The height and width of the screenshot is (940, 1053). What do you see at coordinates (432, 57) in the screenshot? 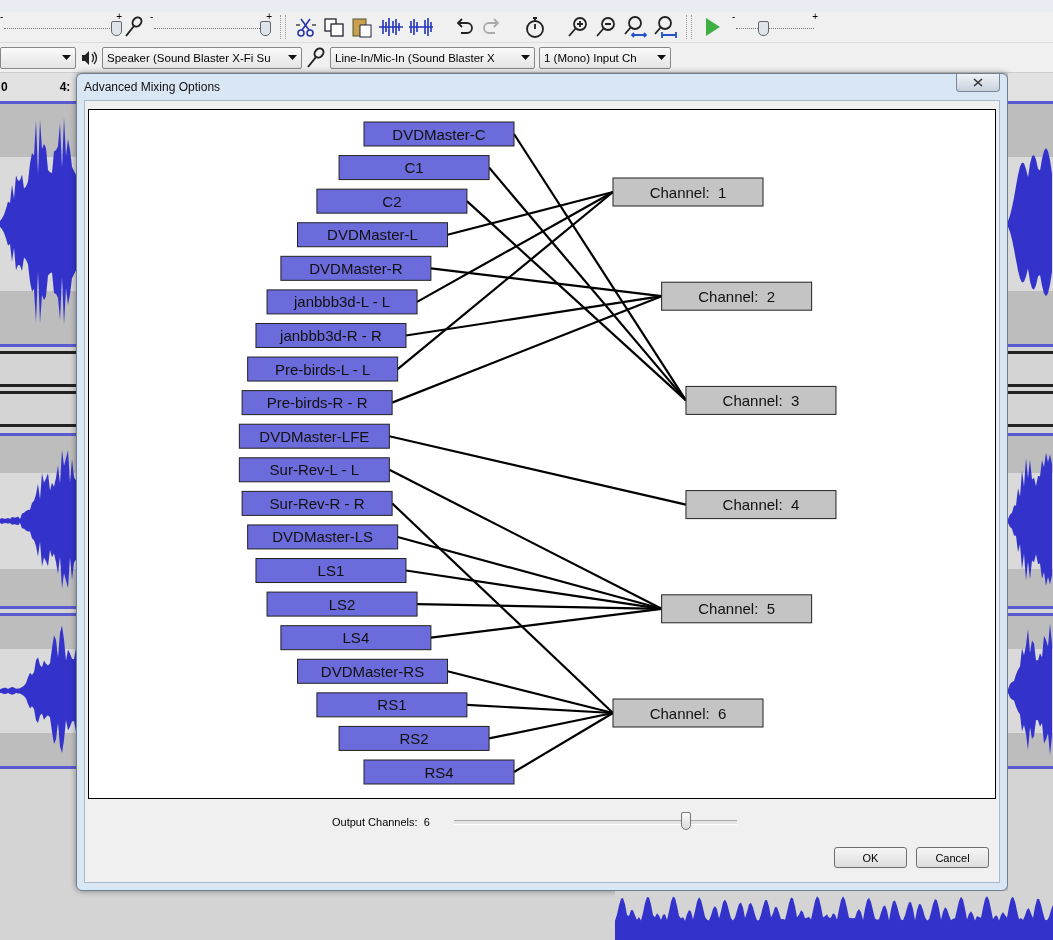
I see `device-dropdown: Line-In/Mic-In (Sound Blaster X` at bounding box center [432, 57].